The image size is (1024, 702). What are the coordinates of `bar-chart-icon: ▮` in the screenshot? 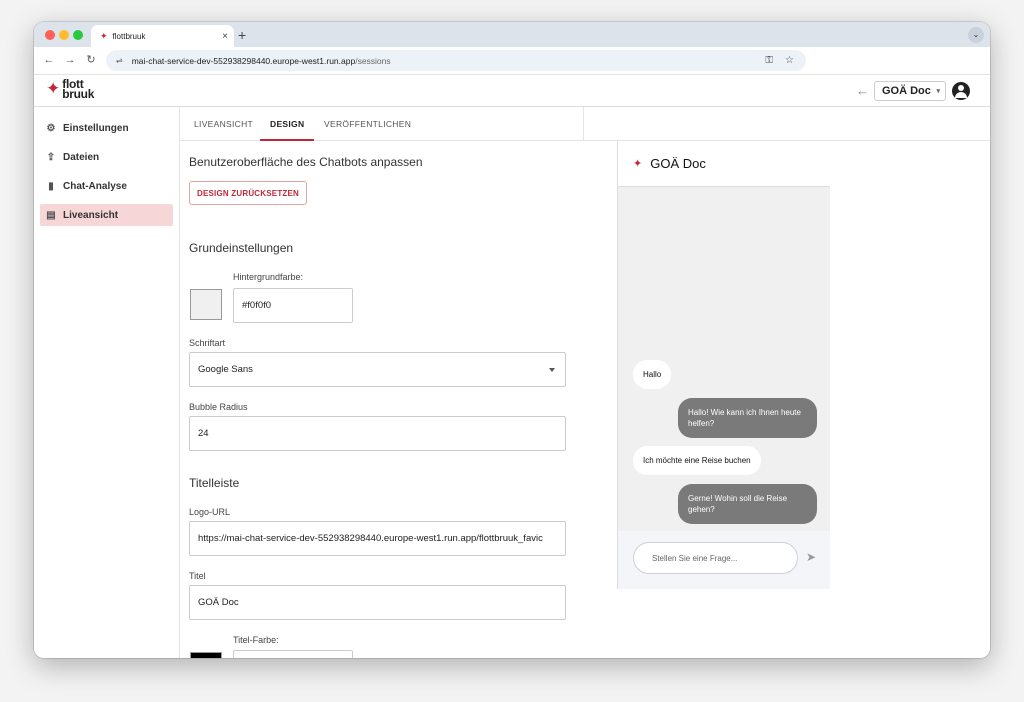 It's located at (51, 186).